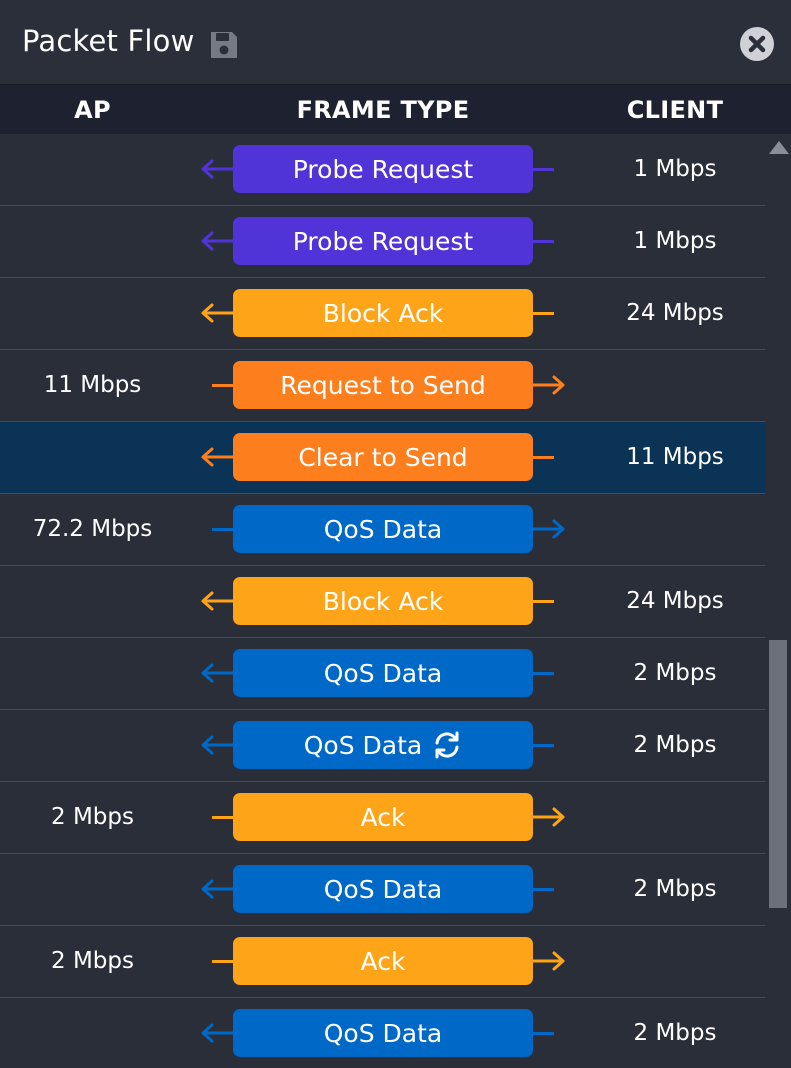 Image resolution: width=791 pixels, height=1068 pixels. I want to click on packet-row: 72.2 Mbps QoS Data, so click(382, 530).